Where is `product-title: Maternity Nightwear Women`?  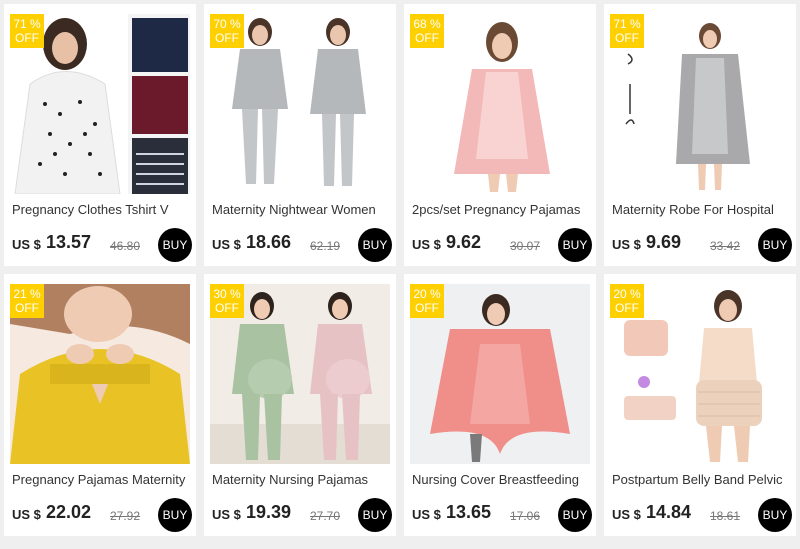 product-title: Maternity Nightwear Women is located at coordinates (302, 209).